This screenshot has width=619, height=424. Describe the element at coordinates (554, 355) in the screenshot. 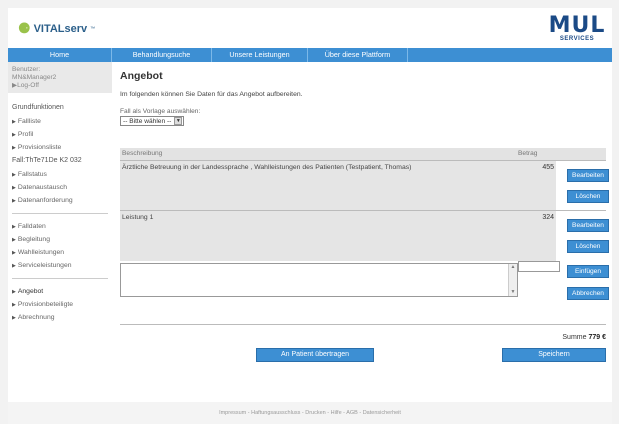

I see `save-button: Speichern` at that location.